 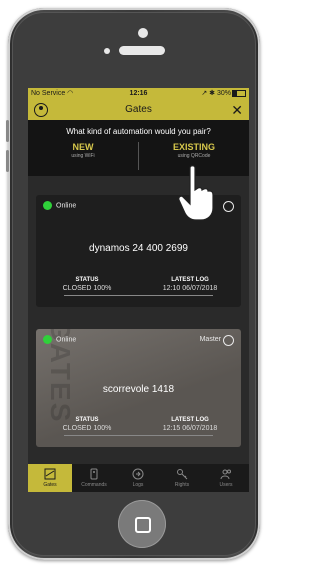 I want to click on remote-icon, so click(x=94, y=474).